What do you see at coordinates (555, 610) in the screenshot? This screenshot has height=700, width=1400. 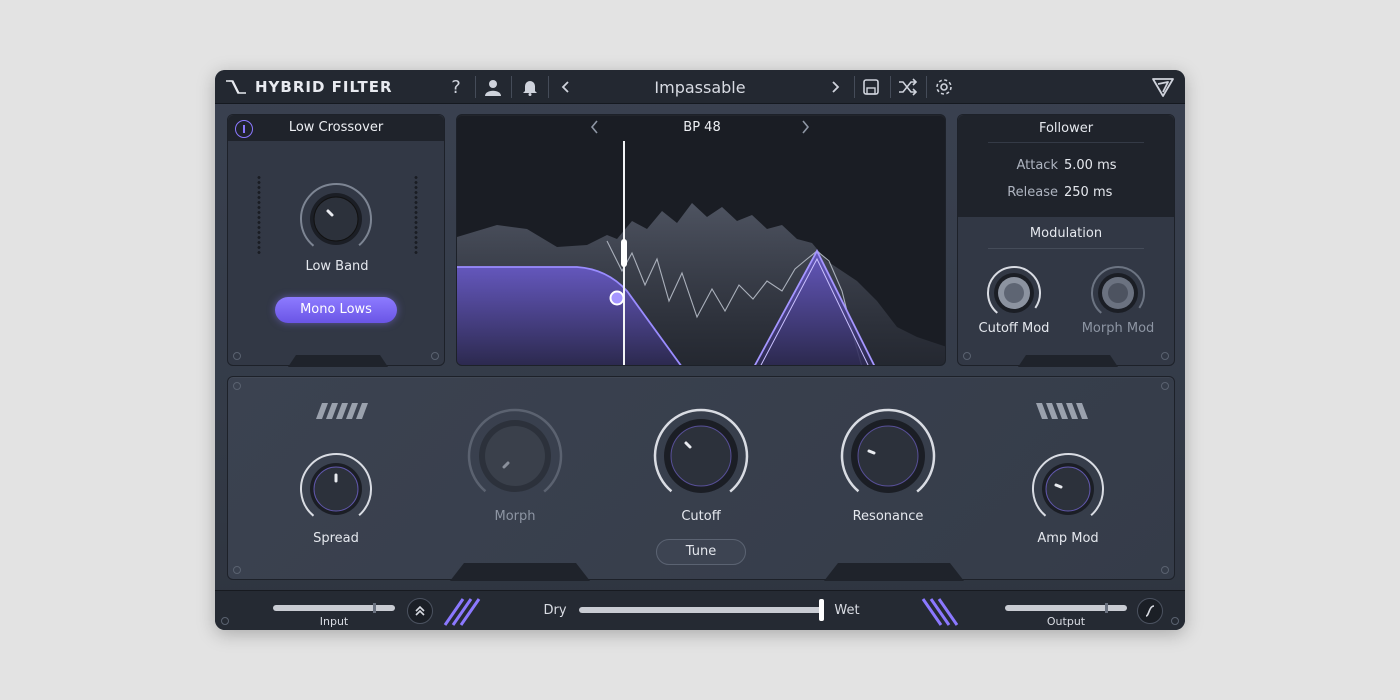 I see `dry-label: Dry` at bounding box center [555, 610].